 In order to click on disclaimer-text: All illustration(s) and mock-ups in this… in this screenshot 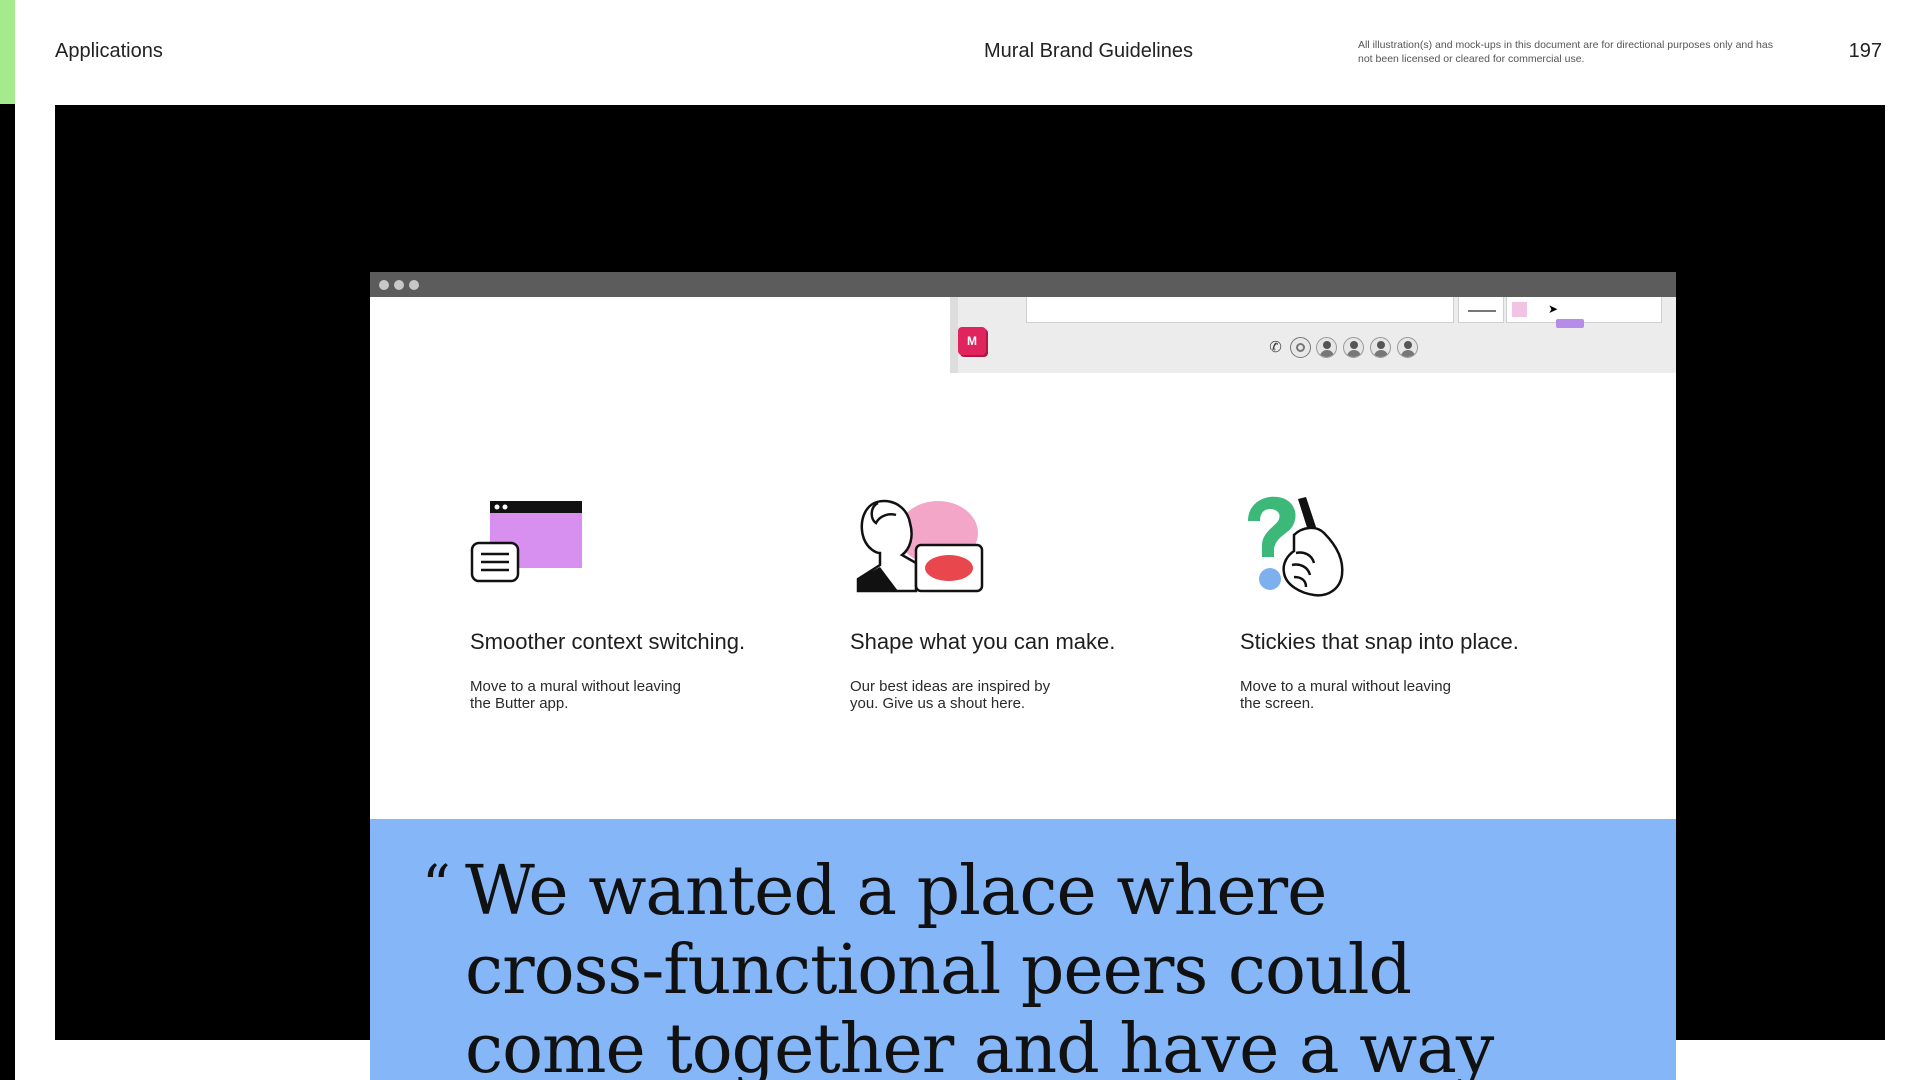, I will do `click(1565, 52)`.